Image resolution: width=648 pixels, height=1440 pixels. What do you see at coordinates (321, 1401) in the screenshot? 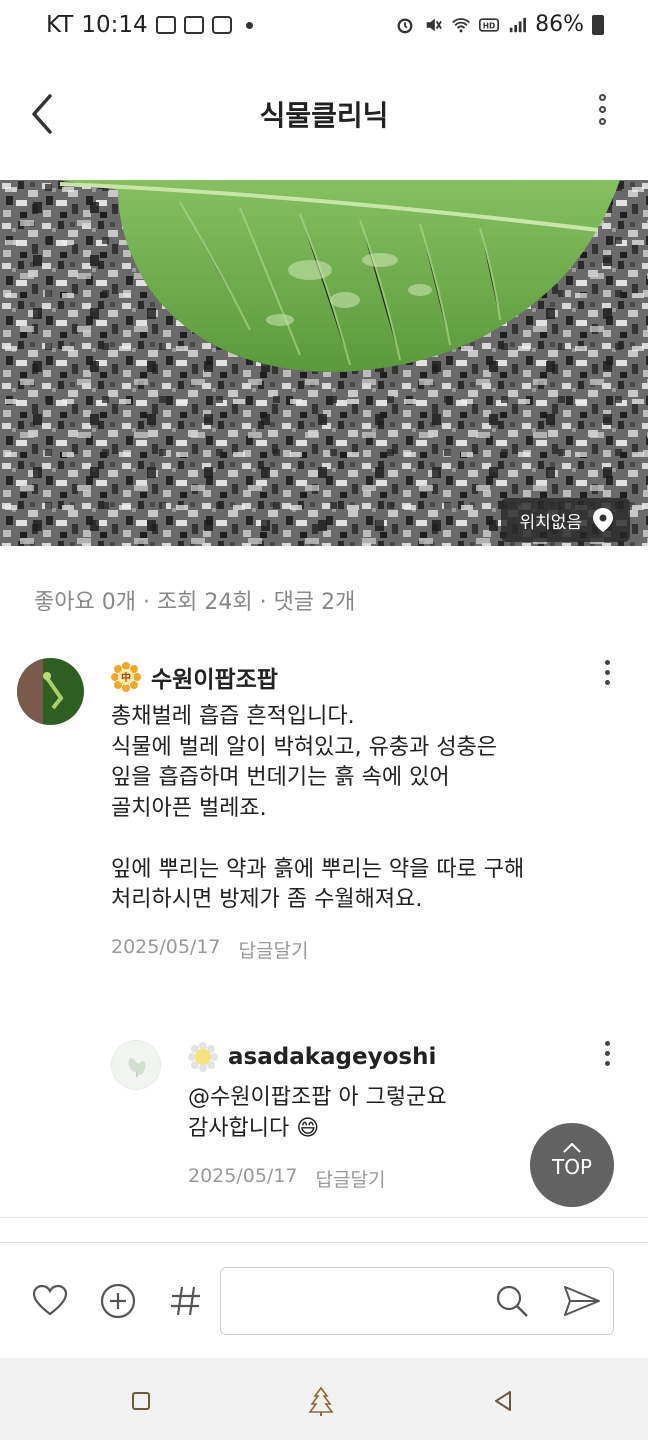
I see `home-tree-icon` at bounding box center [321, 1401].